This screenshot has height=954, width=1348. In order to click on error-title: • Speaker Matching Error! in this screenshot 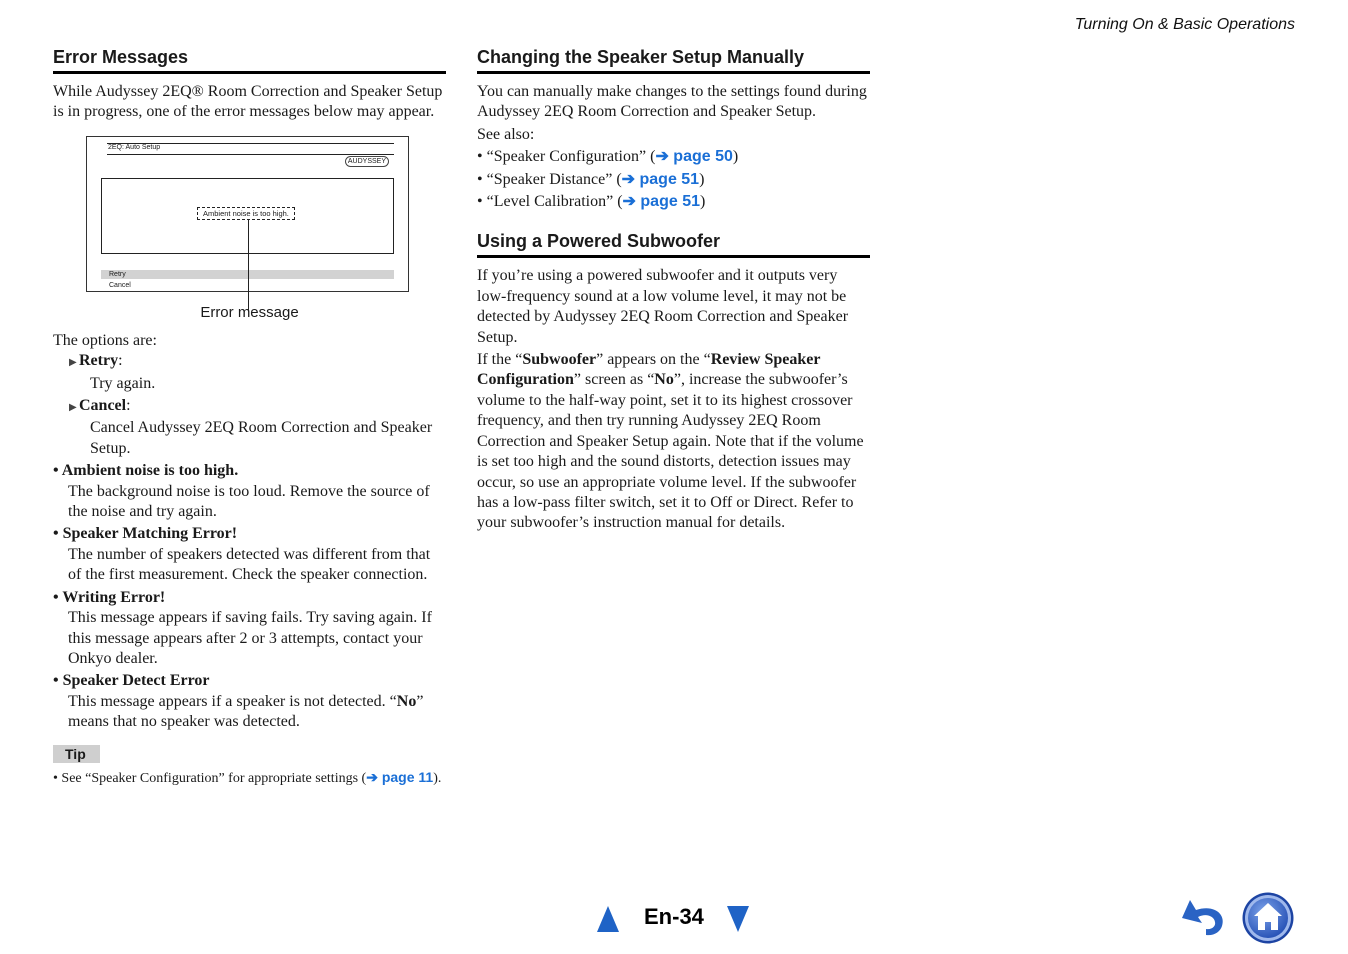, I will do `click(145, 534)`.